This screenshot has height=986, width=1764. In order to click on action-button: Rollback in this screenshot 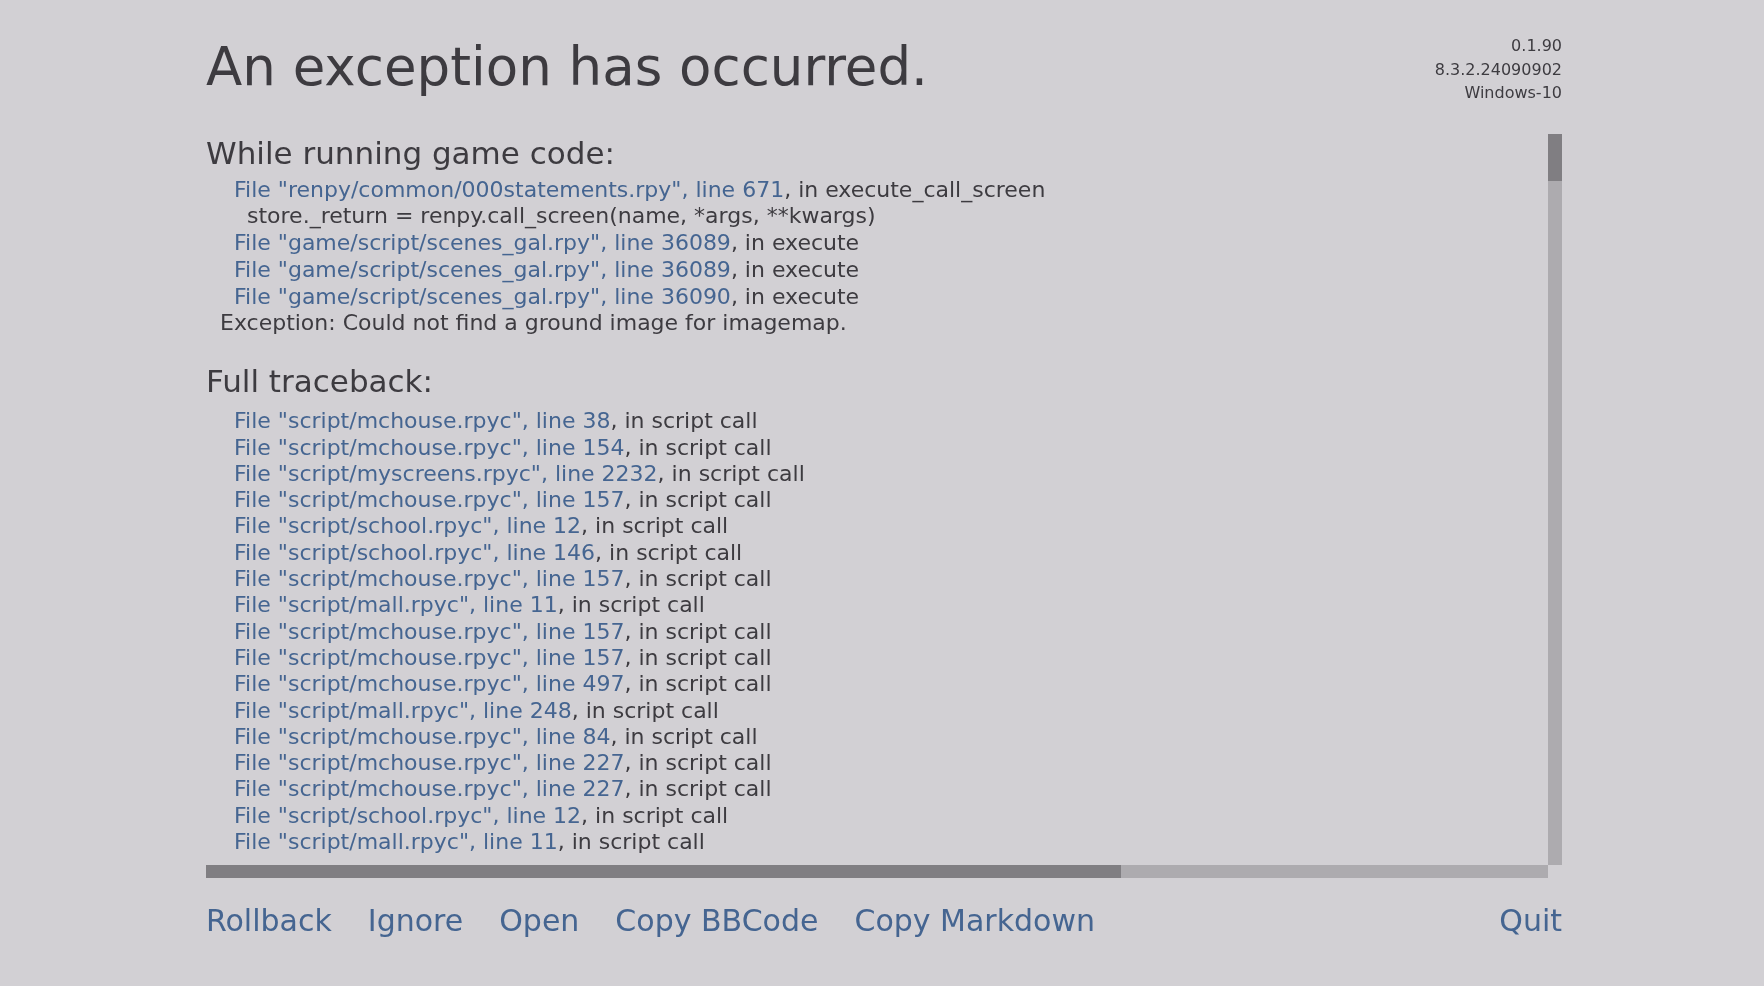, I will do `click(269, 920)`.